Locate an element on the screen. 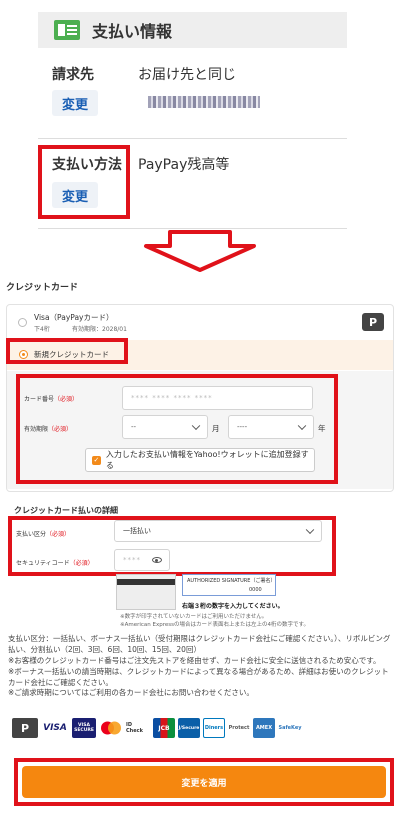  payment-info-title: 支払い情報 is located at coordinates (132, 31).